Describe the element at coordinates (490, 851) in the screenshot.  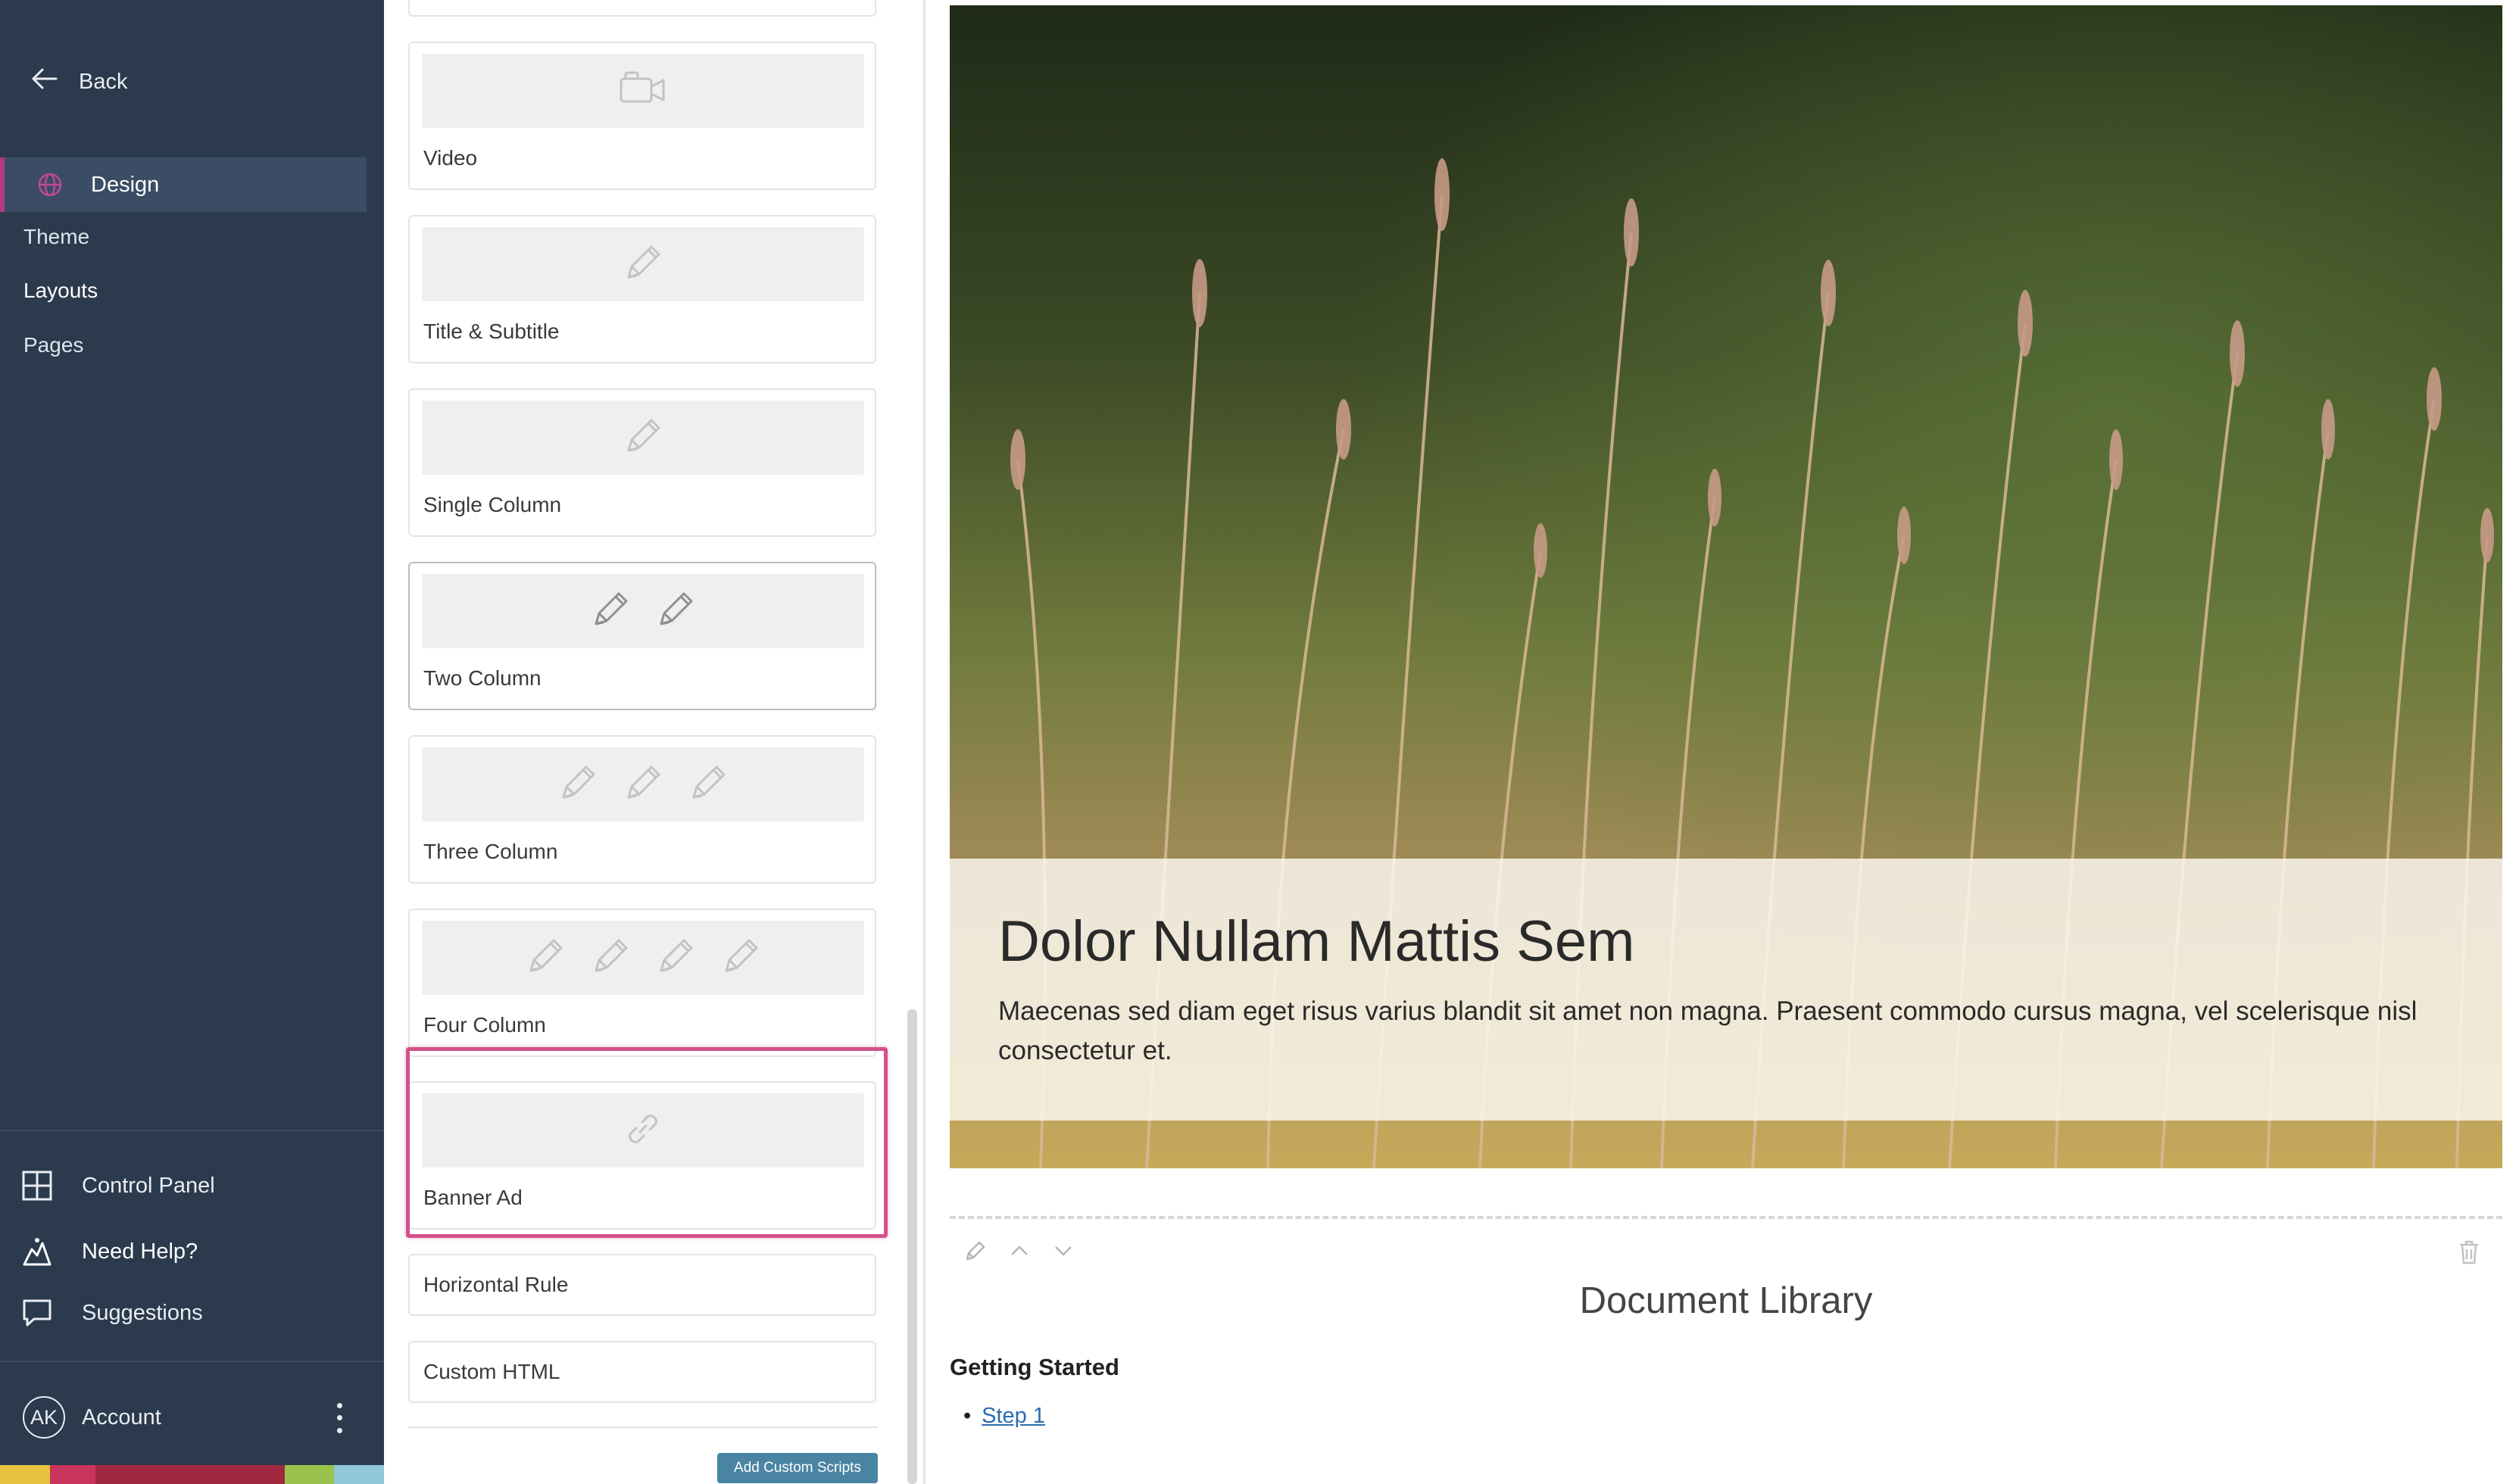
I see `block-label: Three Column` at that location.